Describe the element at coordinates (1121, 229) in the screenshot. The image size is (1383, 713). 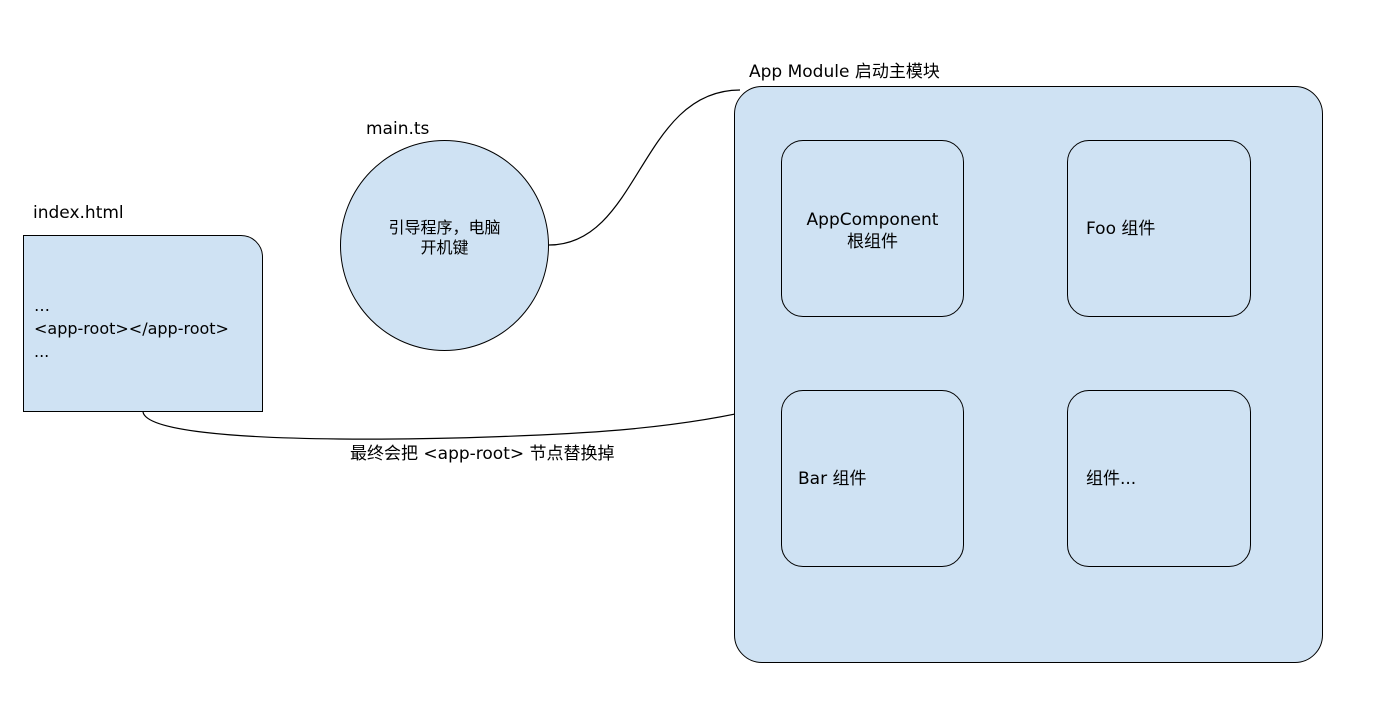
I see `foo-component-label: Foo 组件` at that location.